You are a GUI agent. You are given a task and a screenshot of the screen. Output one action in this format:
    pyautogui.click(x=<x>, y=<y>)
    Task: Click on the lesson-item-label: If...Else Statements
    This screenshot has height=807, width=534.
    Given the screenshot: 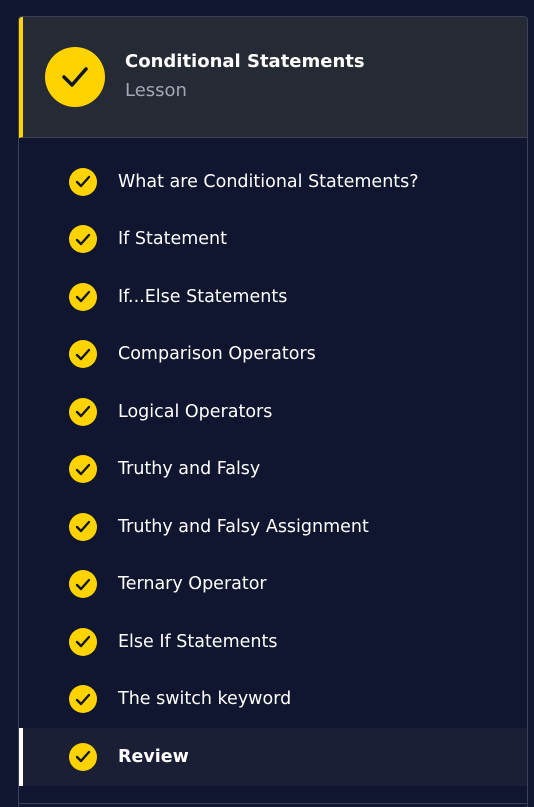 What is the action you would take?
    pyautogui.click(x=203, y=296)
    